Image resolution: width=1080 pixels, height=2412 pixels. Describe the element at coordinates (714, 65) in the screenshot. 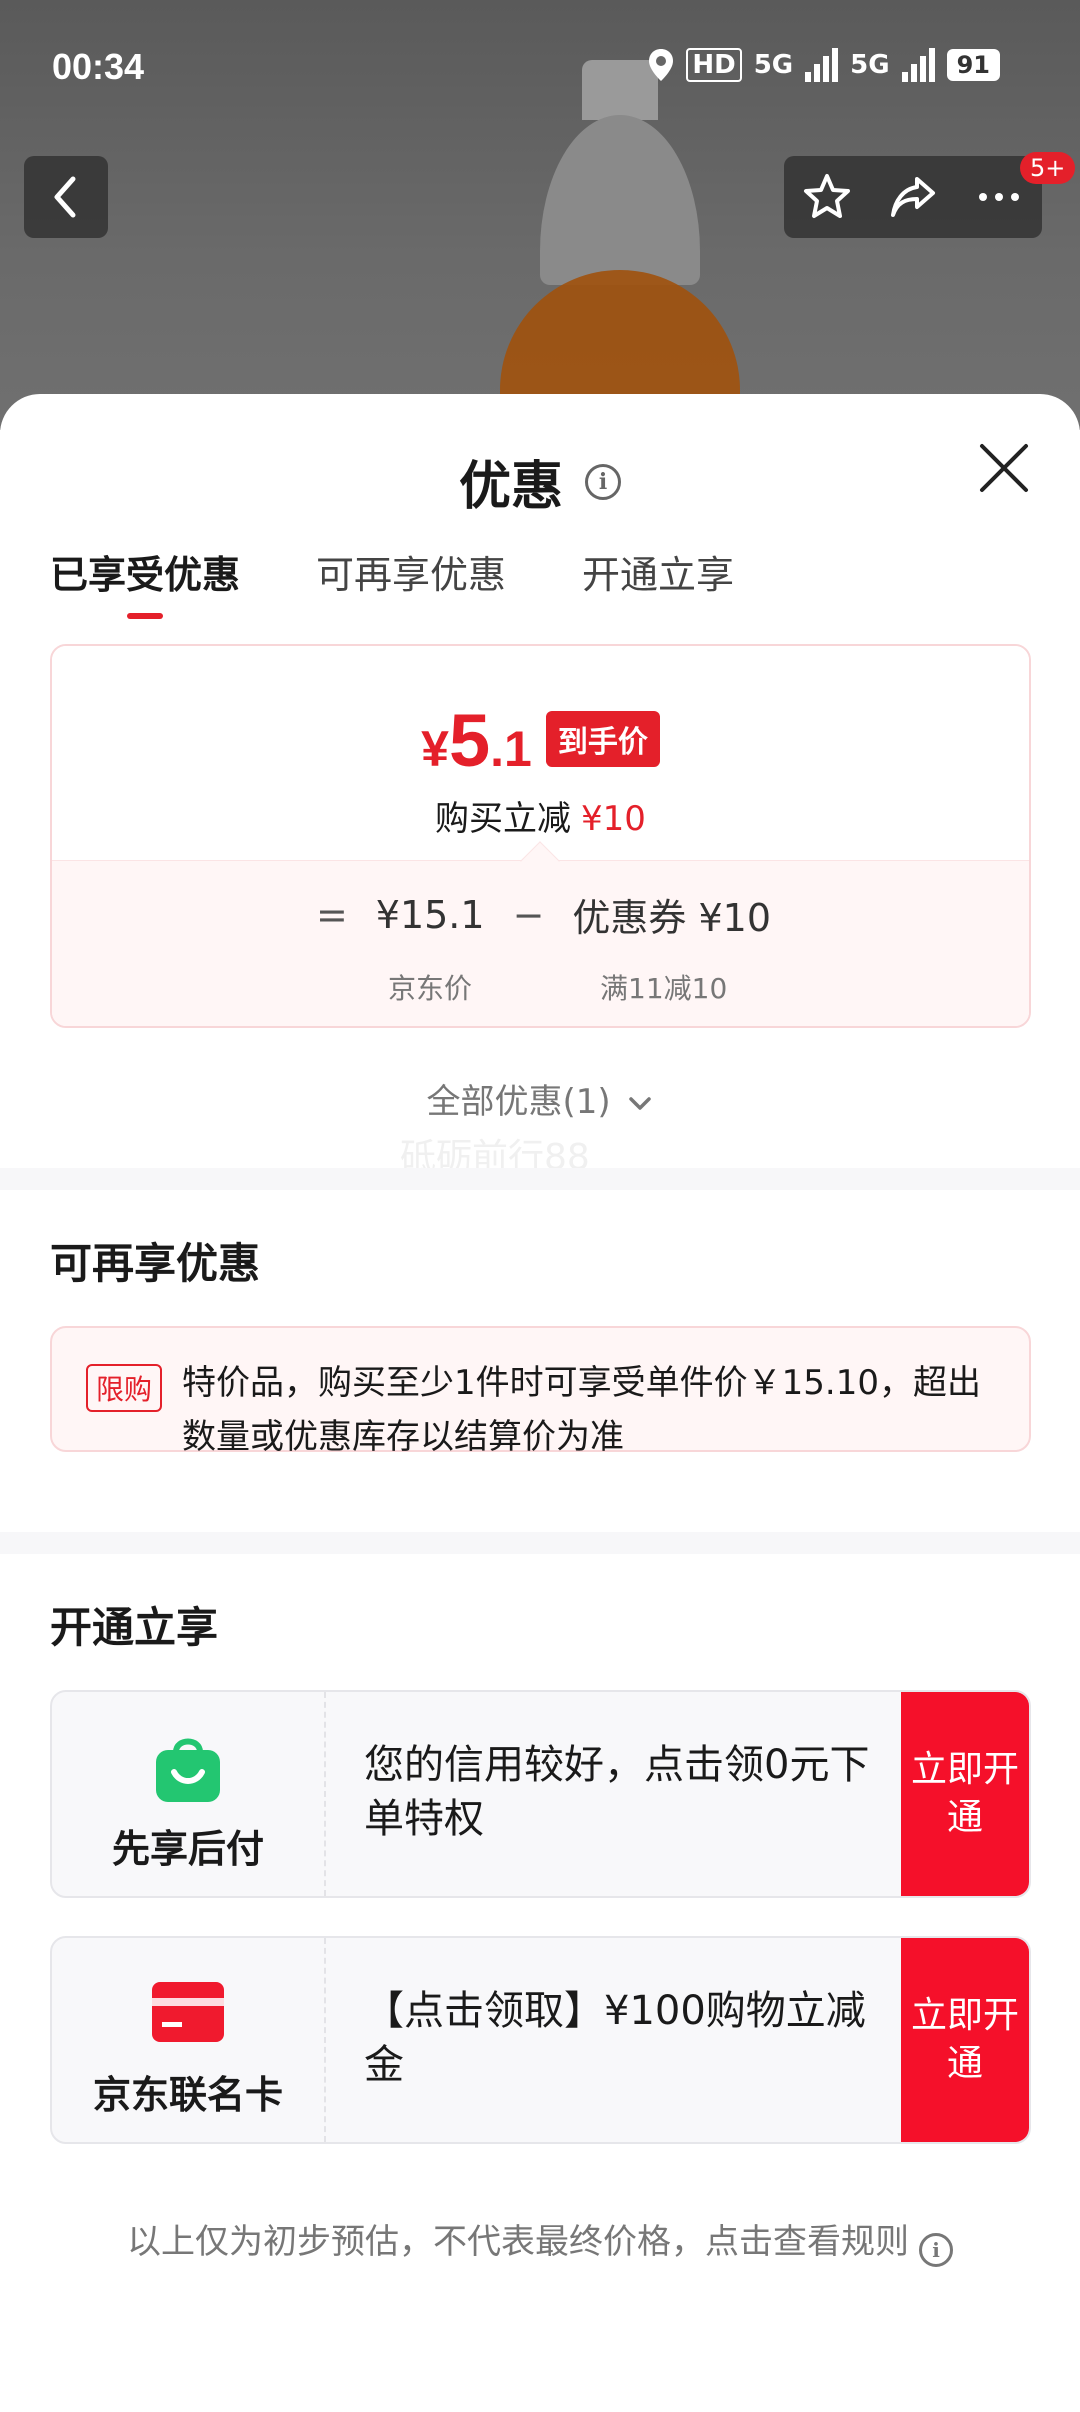

I see `hd-icon: HD` at that location.